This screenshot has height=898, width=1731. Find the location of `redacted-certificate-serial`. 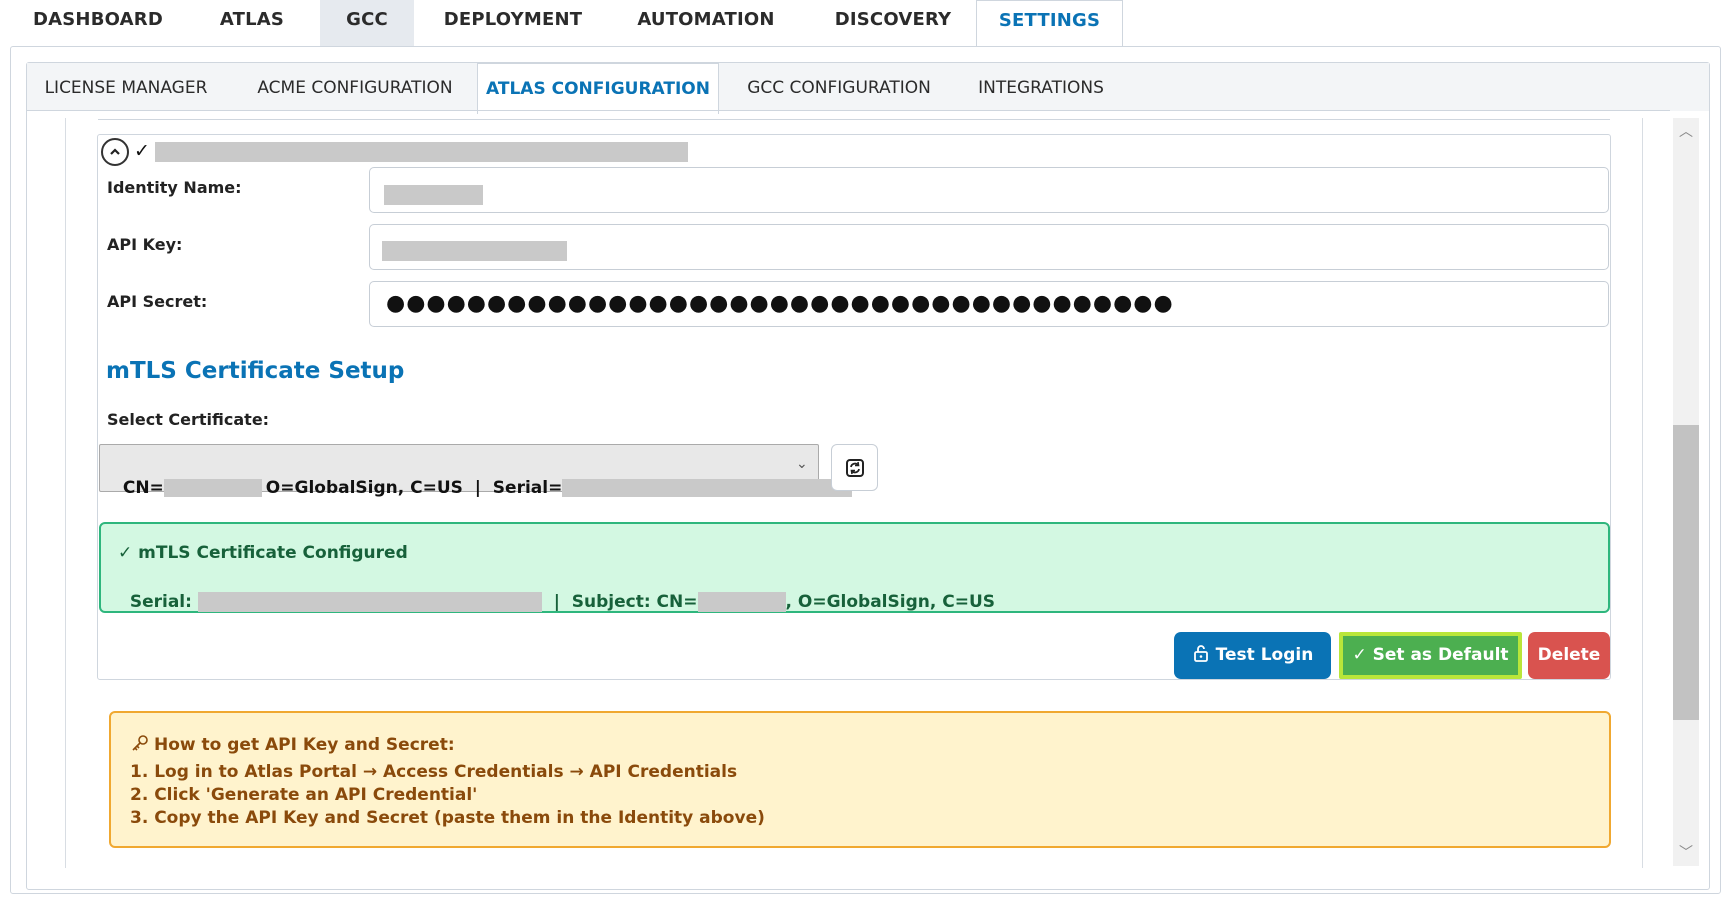

redacted-certificate-serial is located at coordinates (707, 488).